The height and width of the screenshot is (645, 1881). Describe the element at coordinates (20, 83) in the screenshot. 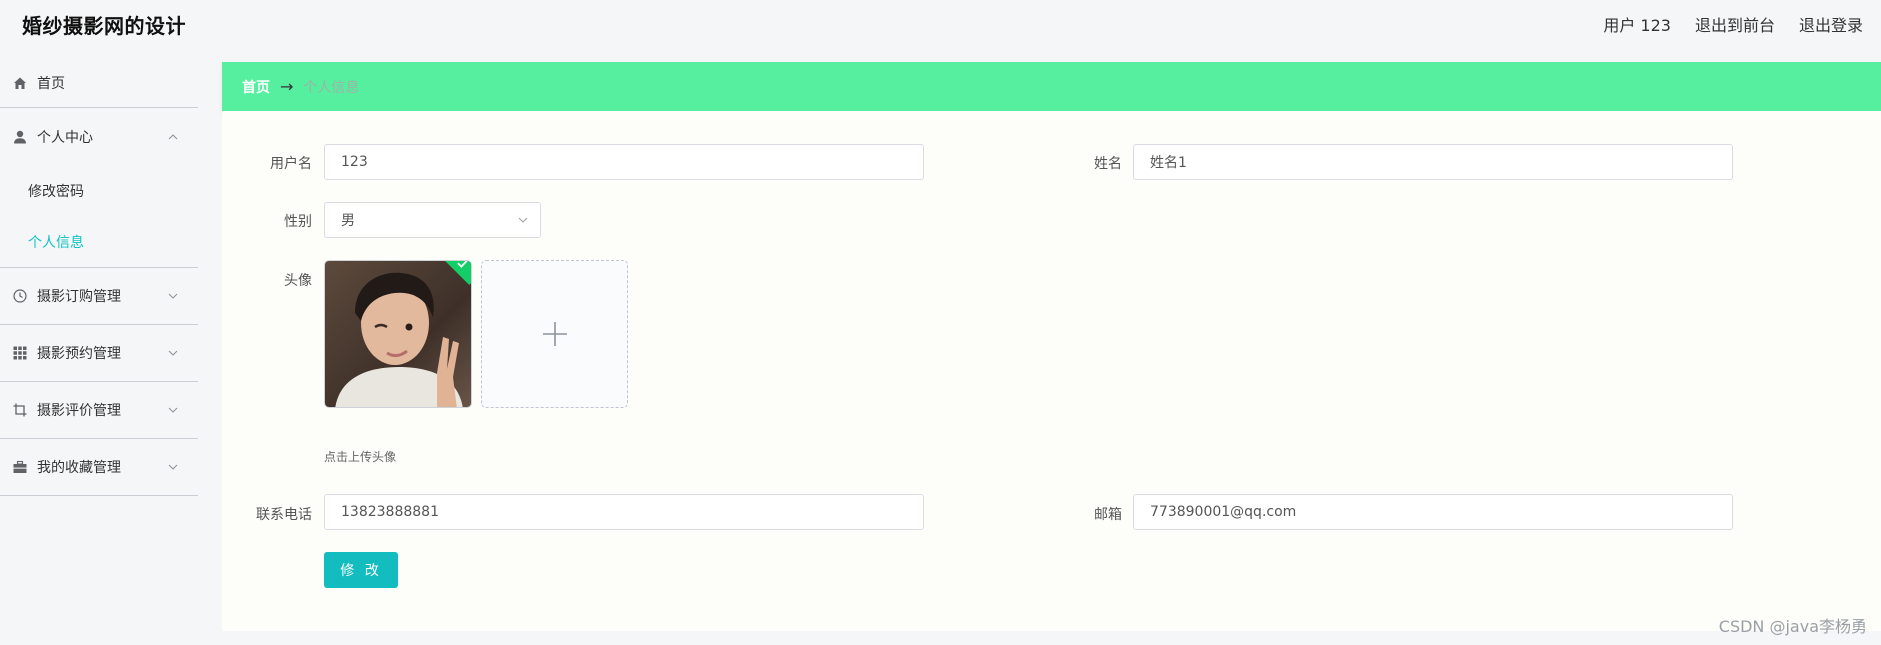

I see `home-icon` at that location.